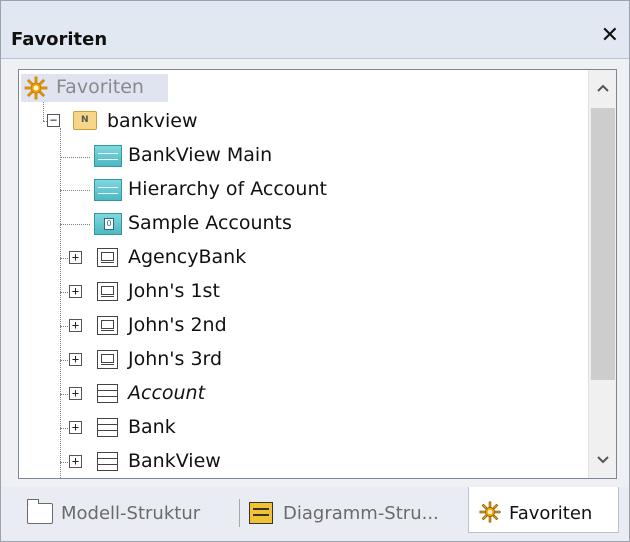  Describe the element at coordinates (85, 120) in the screenshot. I see `package-folder-icon: N` at that location.